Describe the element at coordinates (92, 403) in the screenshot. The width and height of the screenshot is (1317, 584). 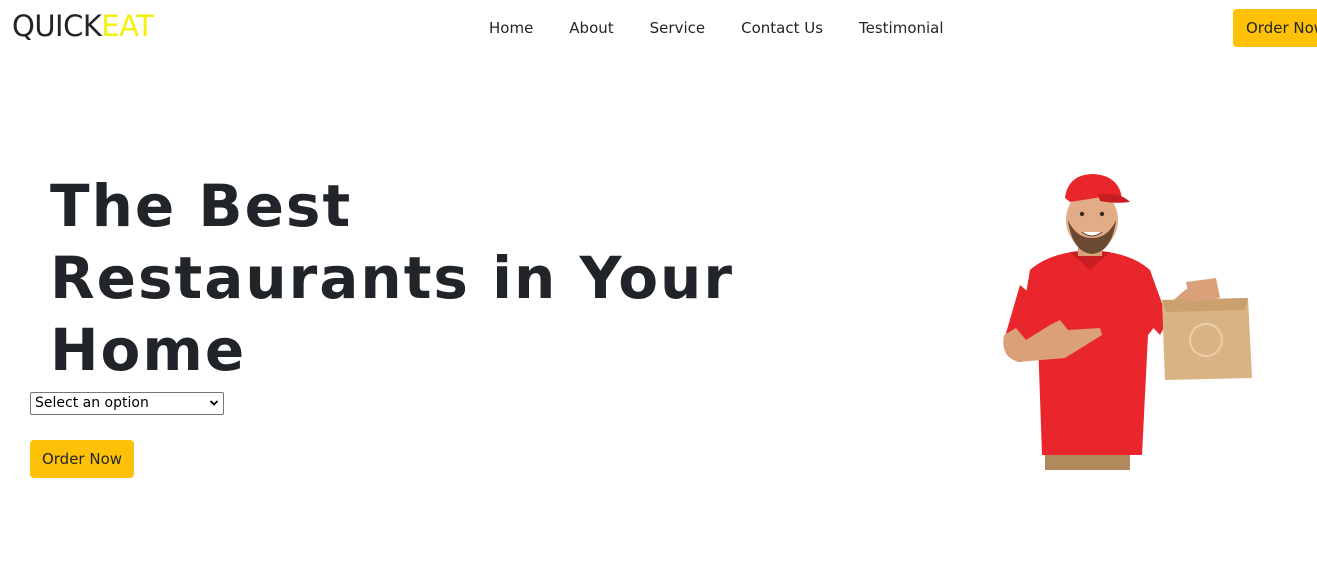
I see `option-select-value: Select an option` at that location.